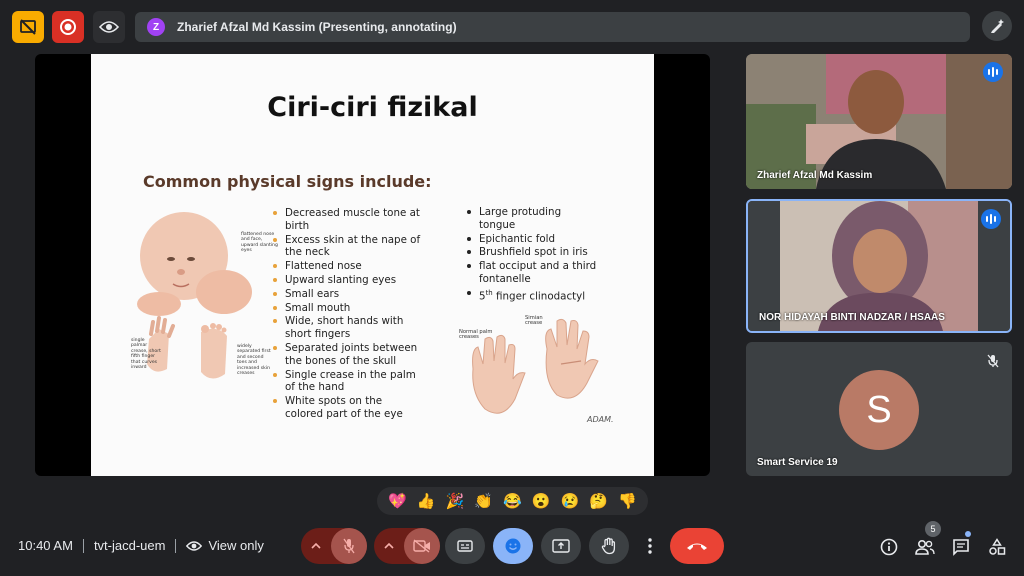  What do you see at coordinates (287, 181) in the screenshot?
I see `slide-subtitle: Common physical signs include:` at bounding box center [287, 181].